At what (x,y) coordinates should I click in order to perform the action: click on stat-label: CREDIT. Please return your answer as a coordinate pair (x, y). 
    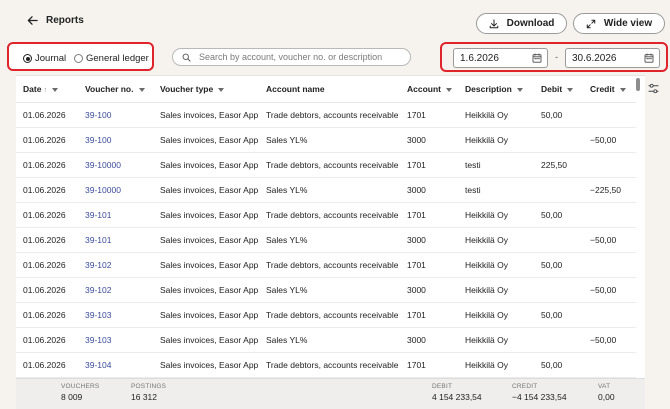
    Looking at the image, I should click on (525, 386).